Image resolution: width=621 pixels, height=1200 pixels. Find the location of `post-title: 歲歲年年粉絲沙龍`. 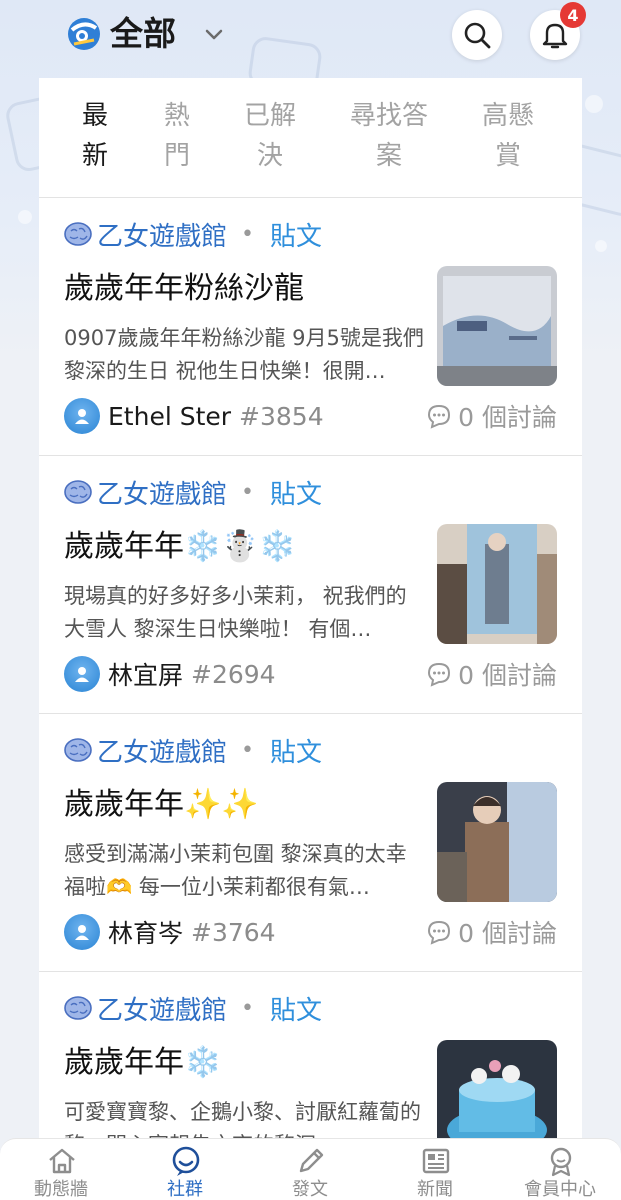

post-title: 歲歲年年粉絲沙龍 is located at coordinates (184, 289).